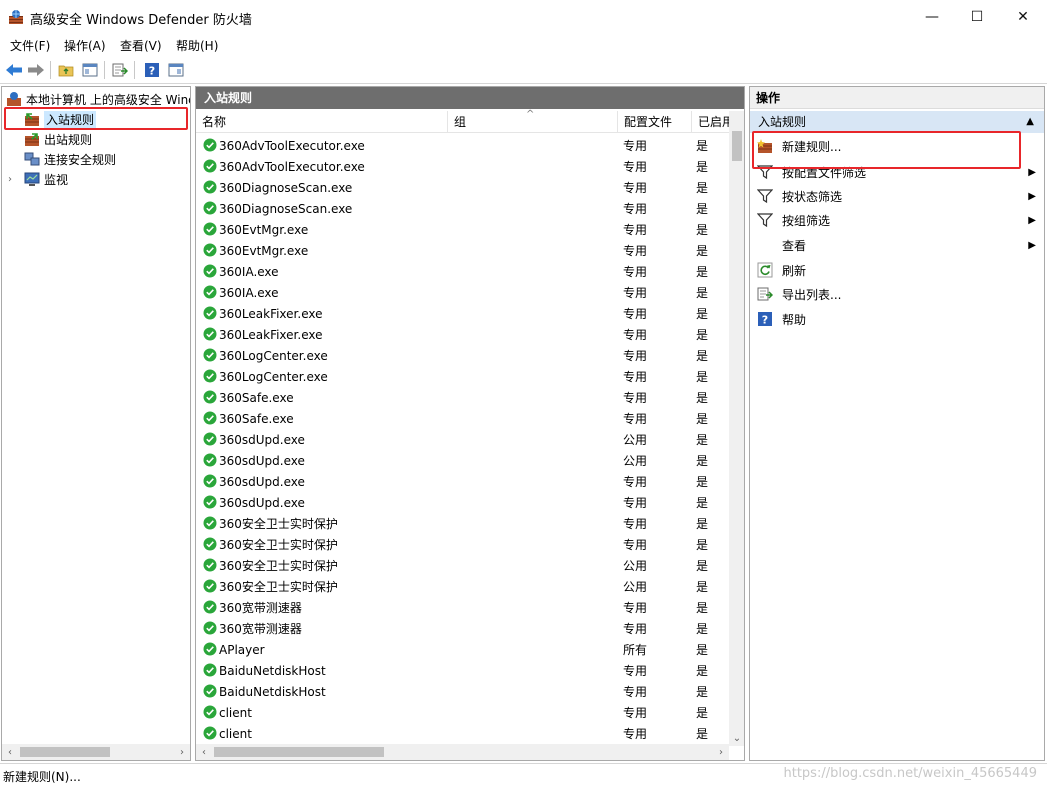 The image size is (1047, 787). What do you see at coordinates (711, 122) in the screenshot?
I see `column-header-enabled: 已启用` at bounding box center [711, 122].